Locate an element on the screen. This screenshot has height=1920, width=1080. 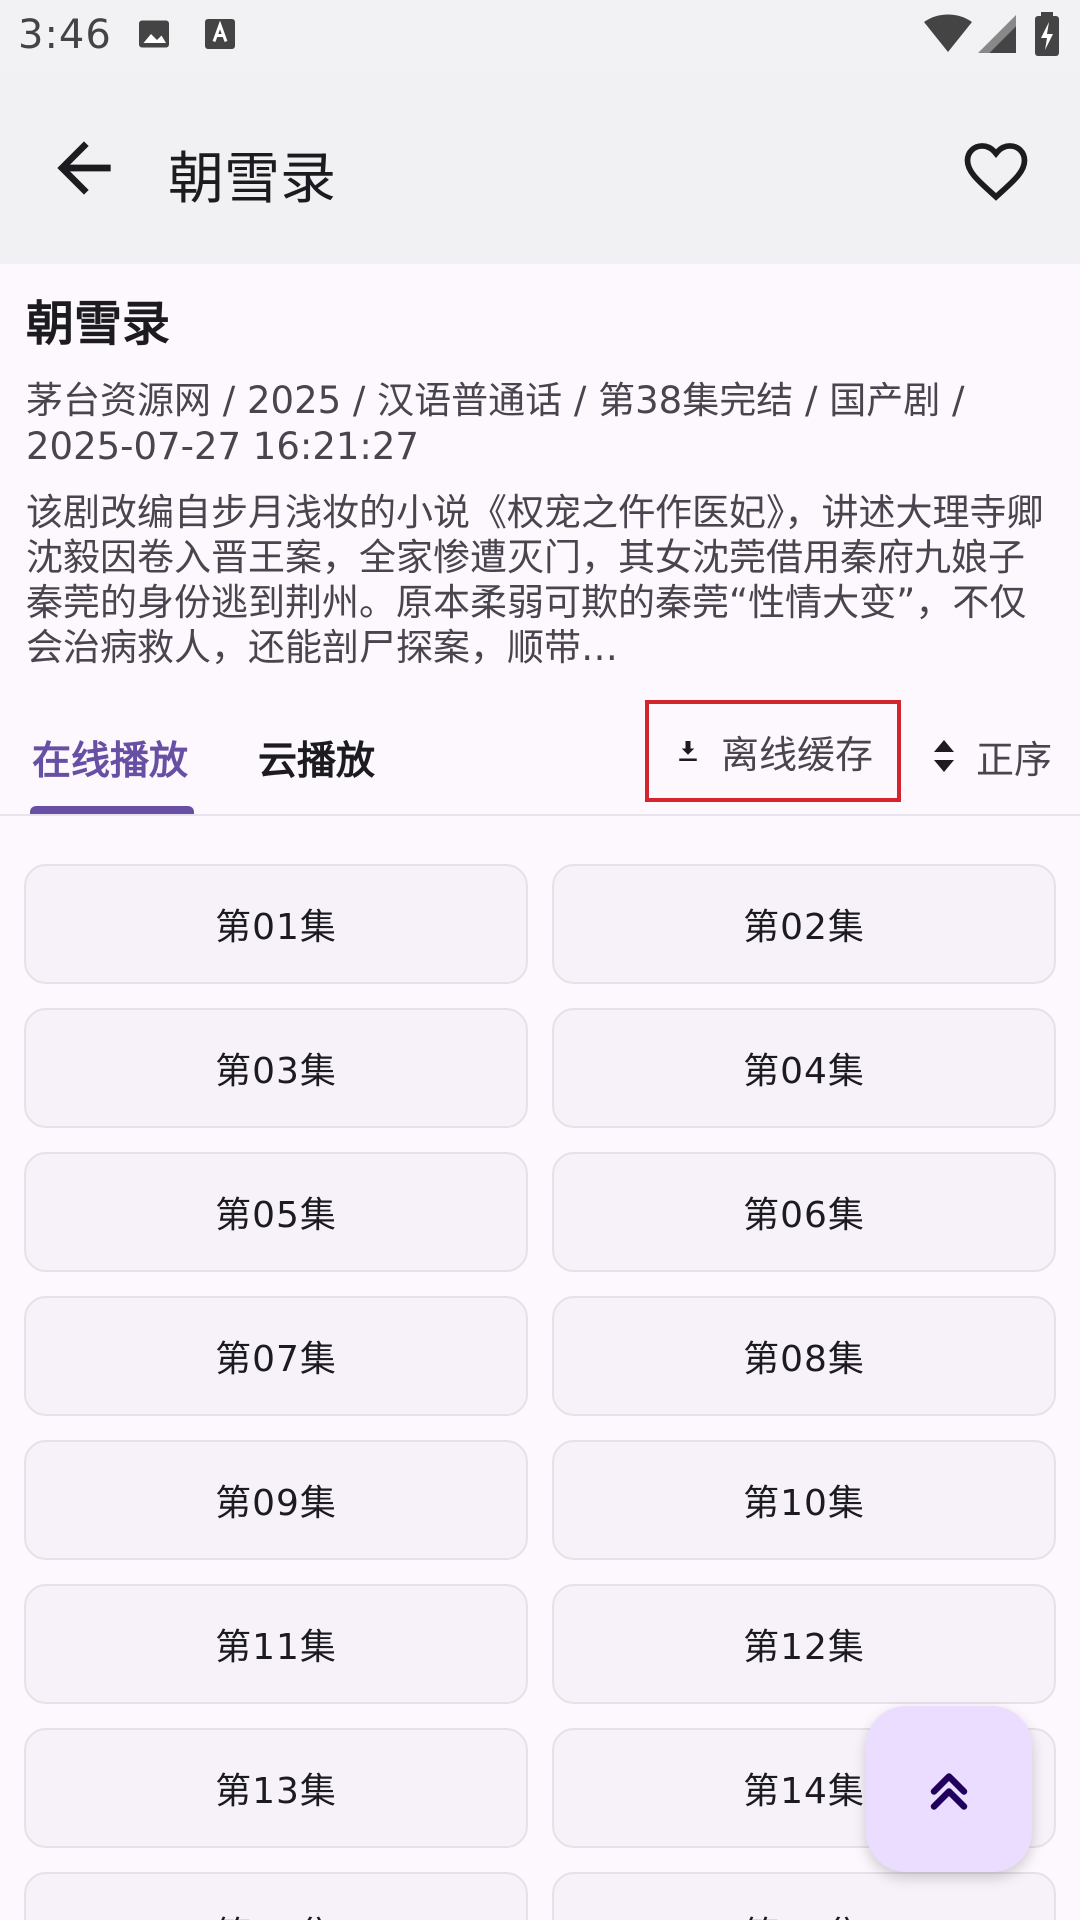
episode-button: 第06集 is located at coordinates (804, 1212).